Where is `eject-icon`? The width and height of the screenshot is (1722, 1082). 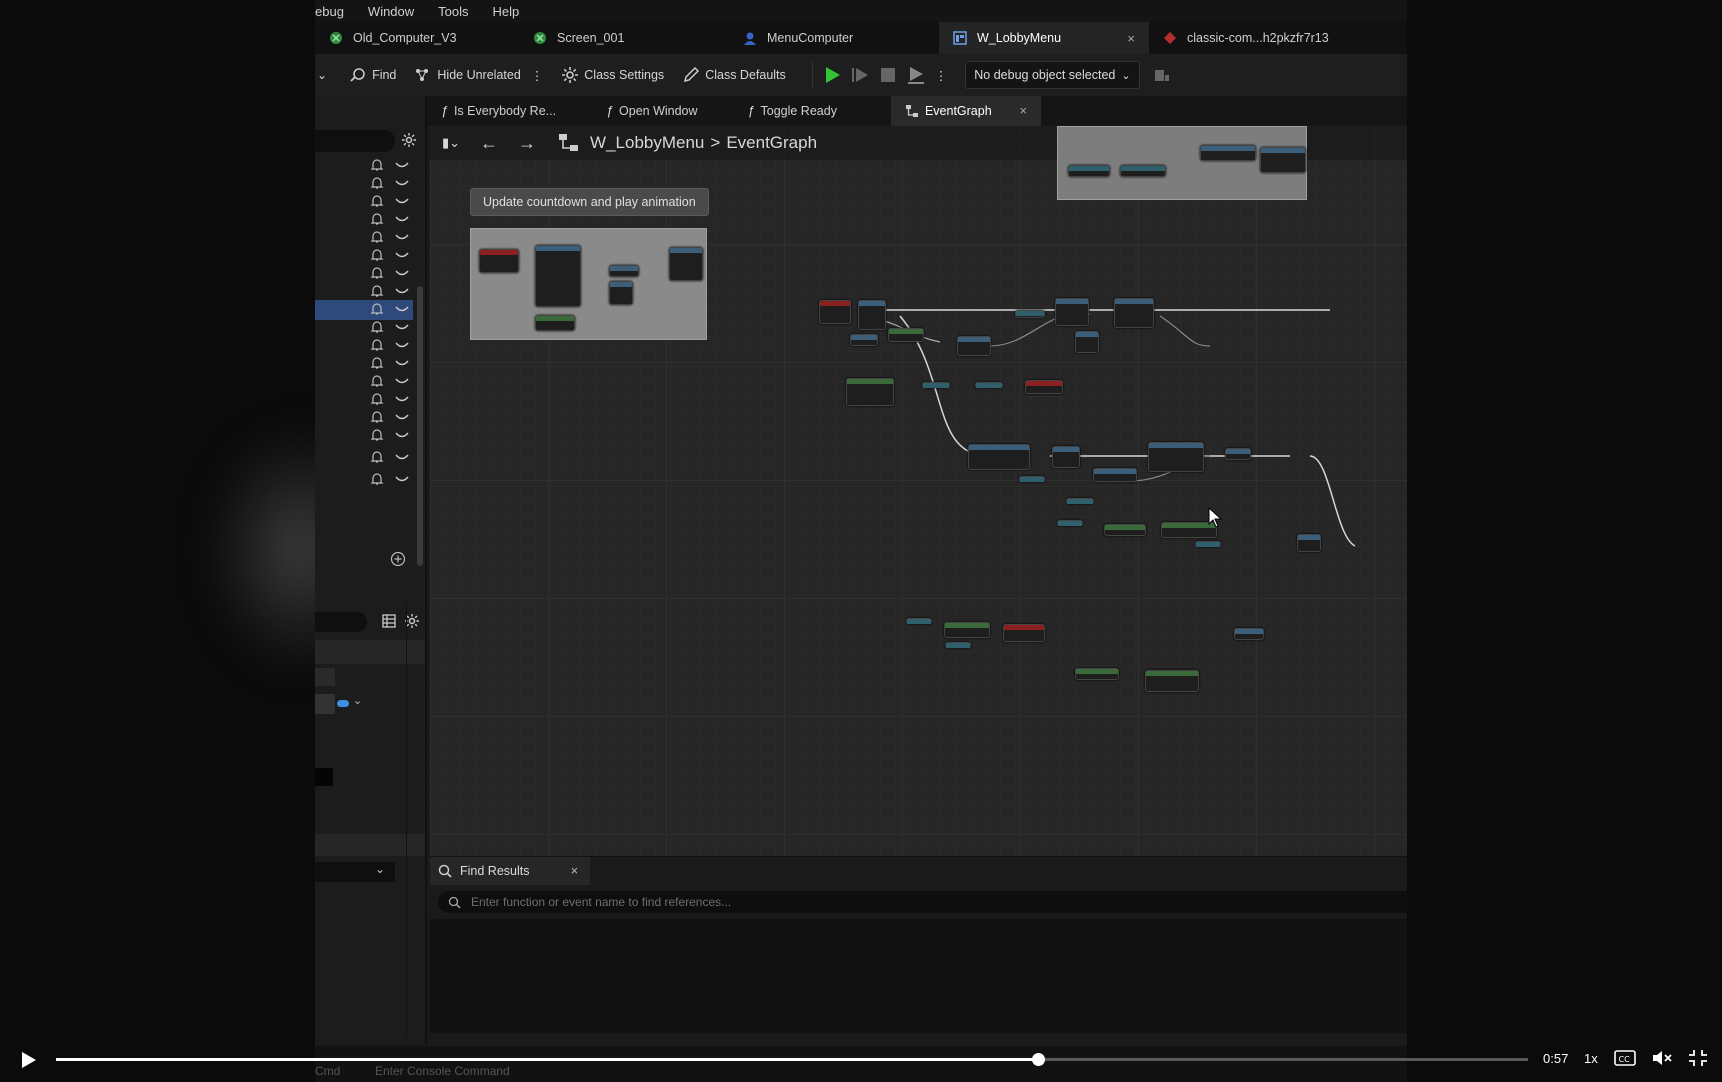 eject-icon is located at coordinates (916, 75).